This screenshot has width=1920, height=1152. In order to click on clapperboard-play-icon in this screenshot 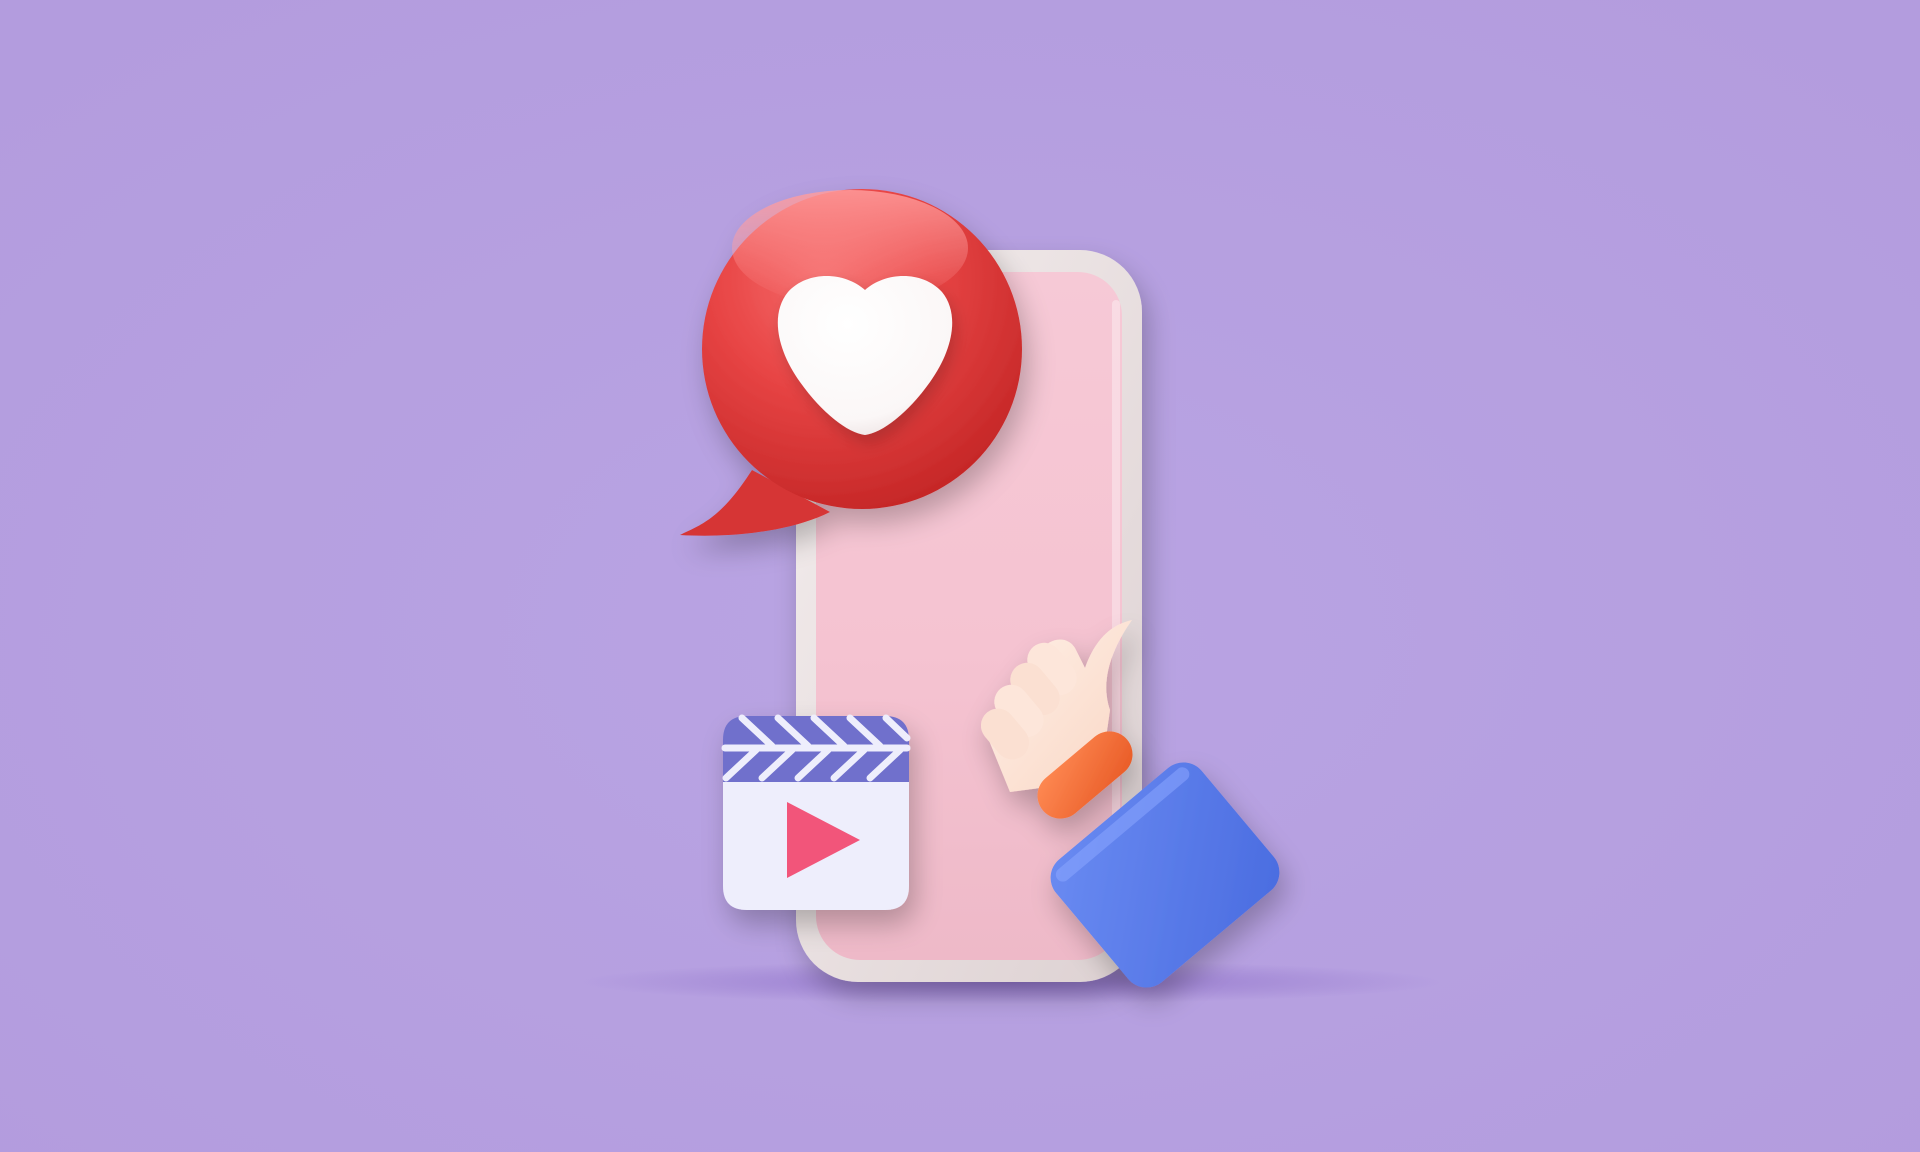, I will do `click(816, 812)`.